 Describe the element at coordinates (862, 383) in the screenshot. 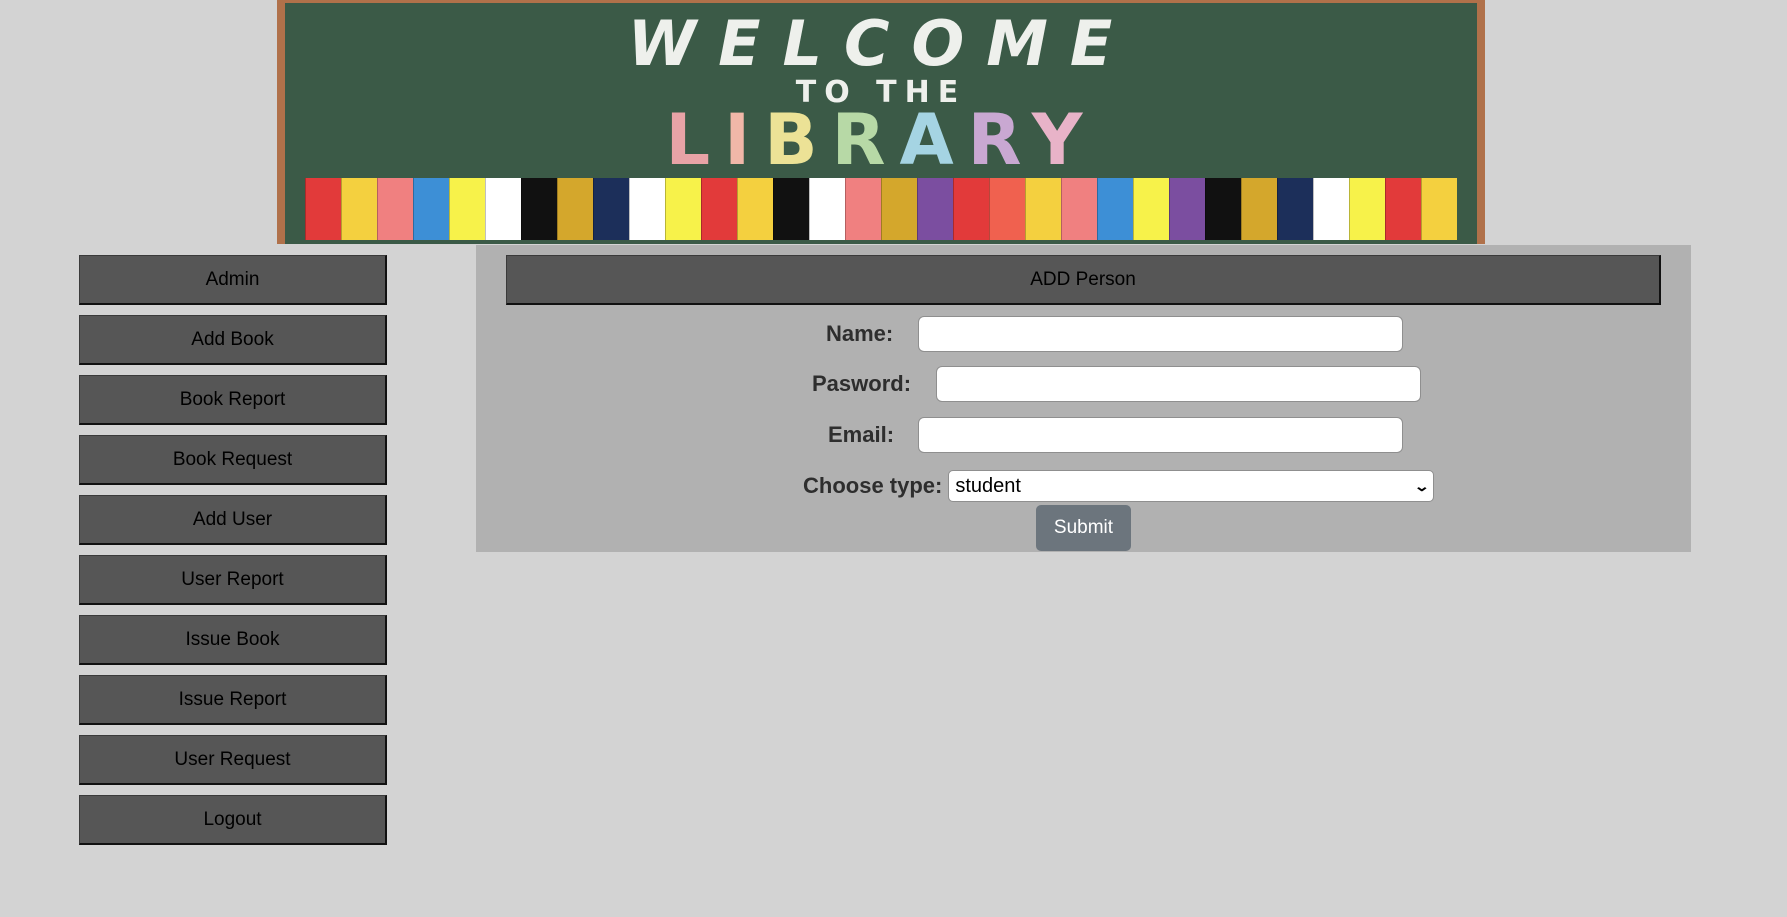

I see `password-label: Pasword:` at that location.